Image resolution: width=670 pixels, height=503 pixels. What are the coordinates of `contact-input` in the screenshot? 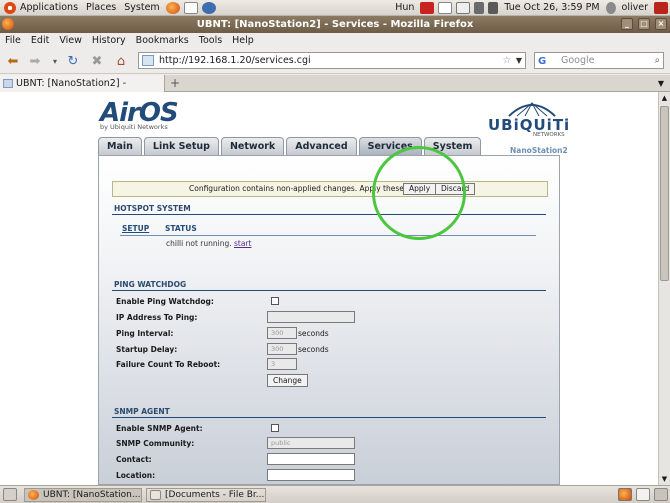 It's located at (311, 459).